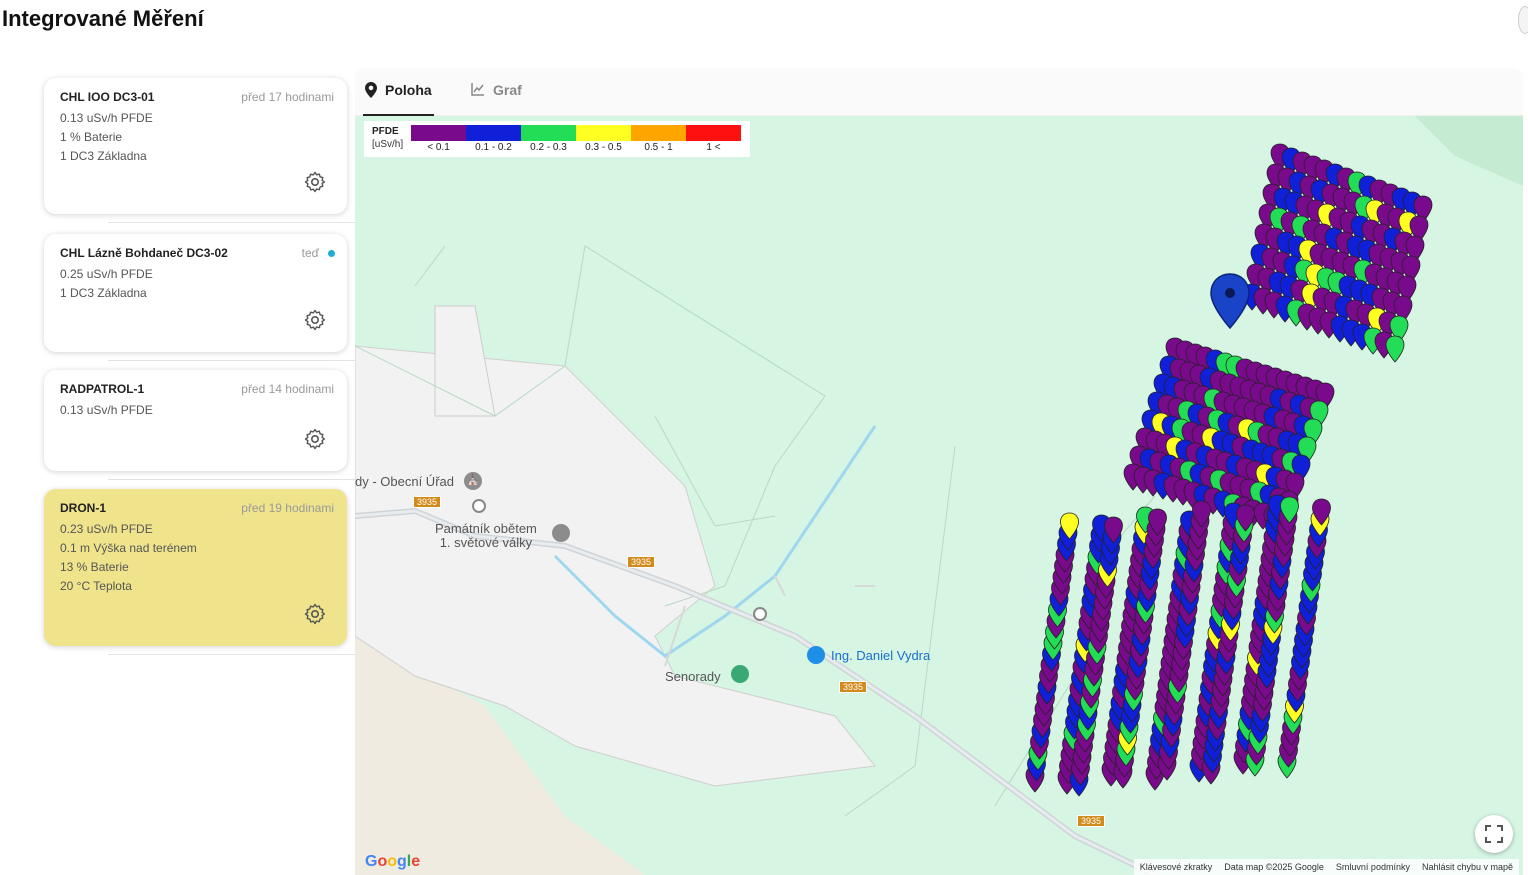  Describe the element at coordinates (1230, 301) in the screenshot. I see `selected-location-marker` at that location.